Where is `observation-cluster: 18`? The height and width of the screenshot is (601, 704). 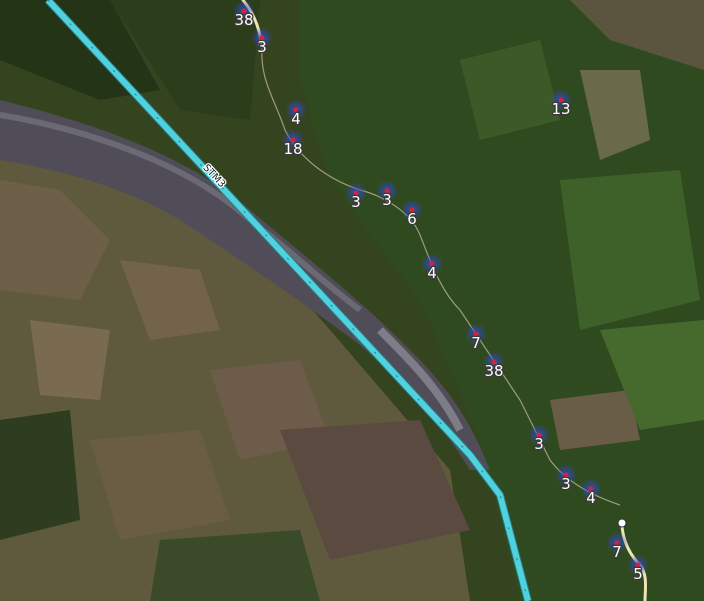
observation-cluster: 18 is located at coordinates (293, 144).